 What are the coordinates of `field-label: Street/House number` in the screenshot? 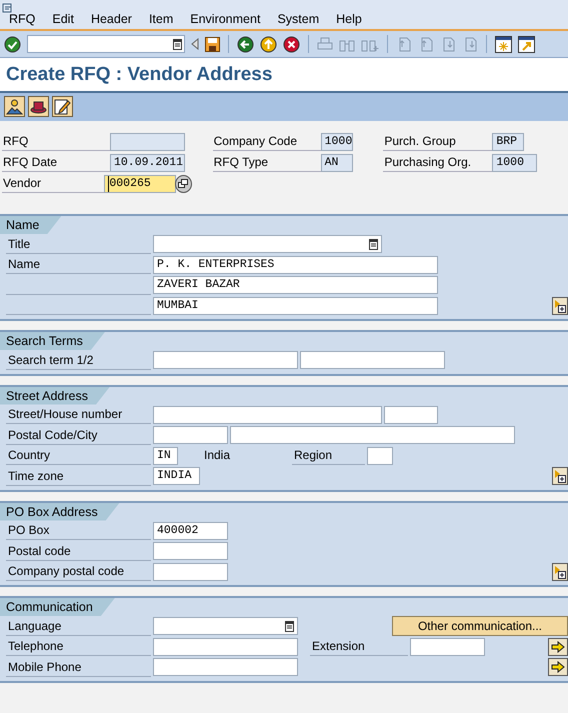 It's located at (78, 414).